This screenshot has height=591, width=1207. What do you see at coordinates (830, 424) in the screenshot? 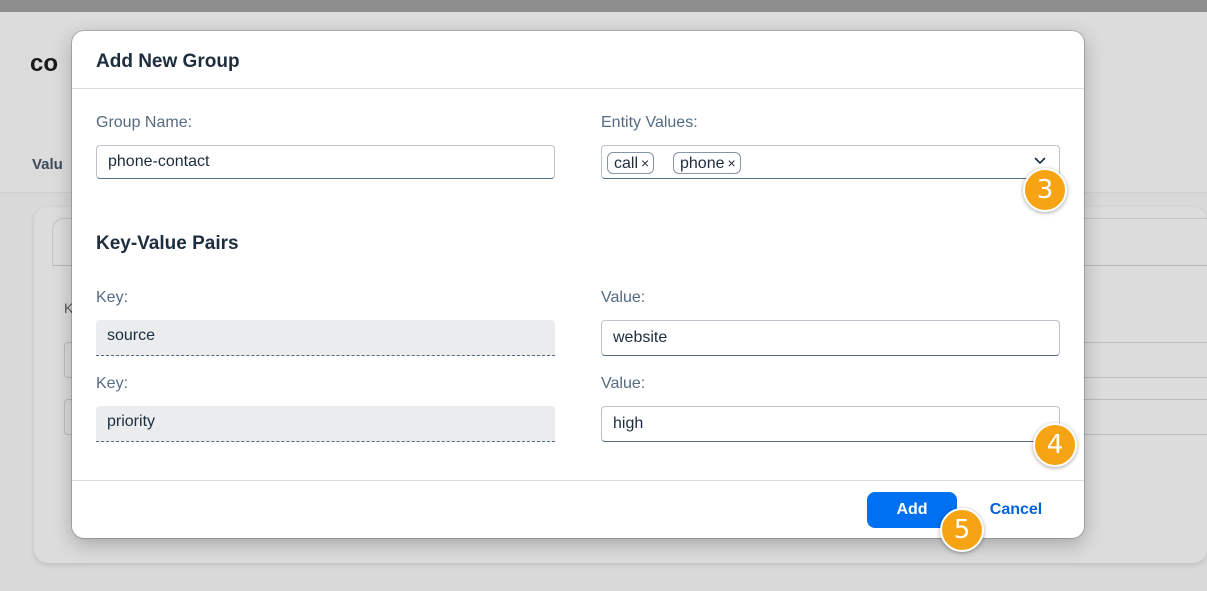
I see `value-input-priority: high` at bounding box center [830, 424].